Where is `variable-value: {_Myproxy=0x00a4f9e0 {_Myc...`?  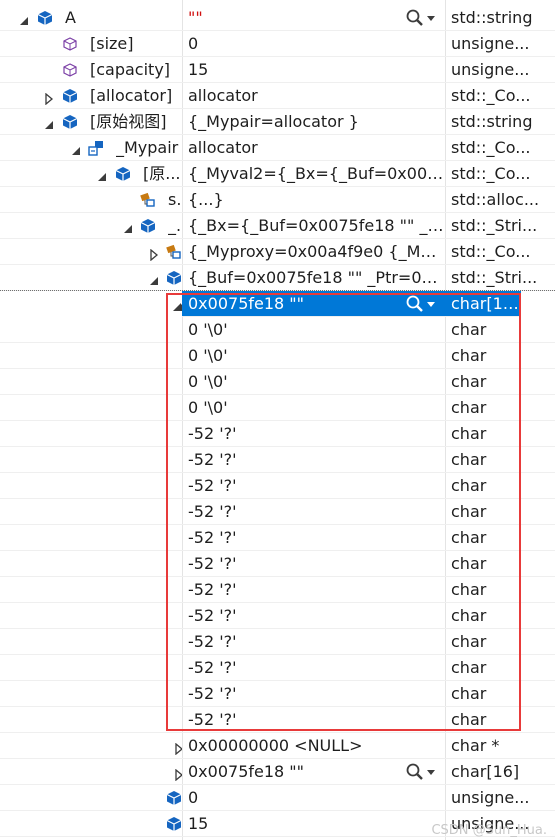
variable-value: {_Myproxy=0x00a4f9e0 {_Myc... is located at coordinates (316, 252).